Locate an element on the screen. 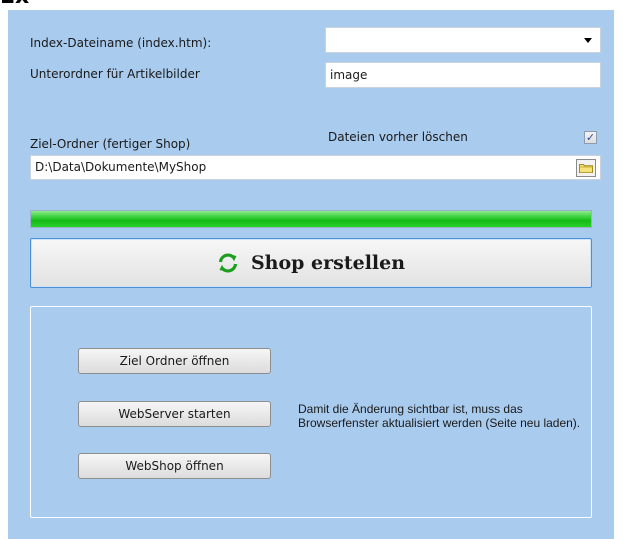 The image size is (624, 539). create-shop-button: Shop erstellen is located at coordinates (311, 263).